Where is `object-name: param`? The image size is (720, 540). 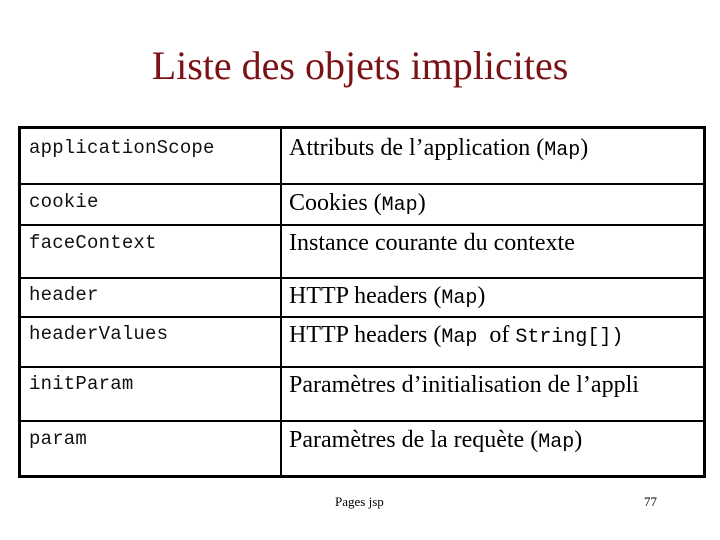
object-name: param is located at coordinates (58, 439).